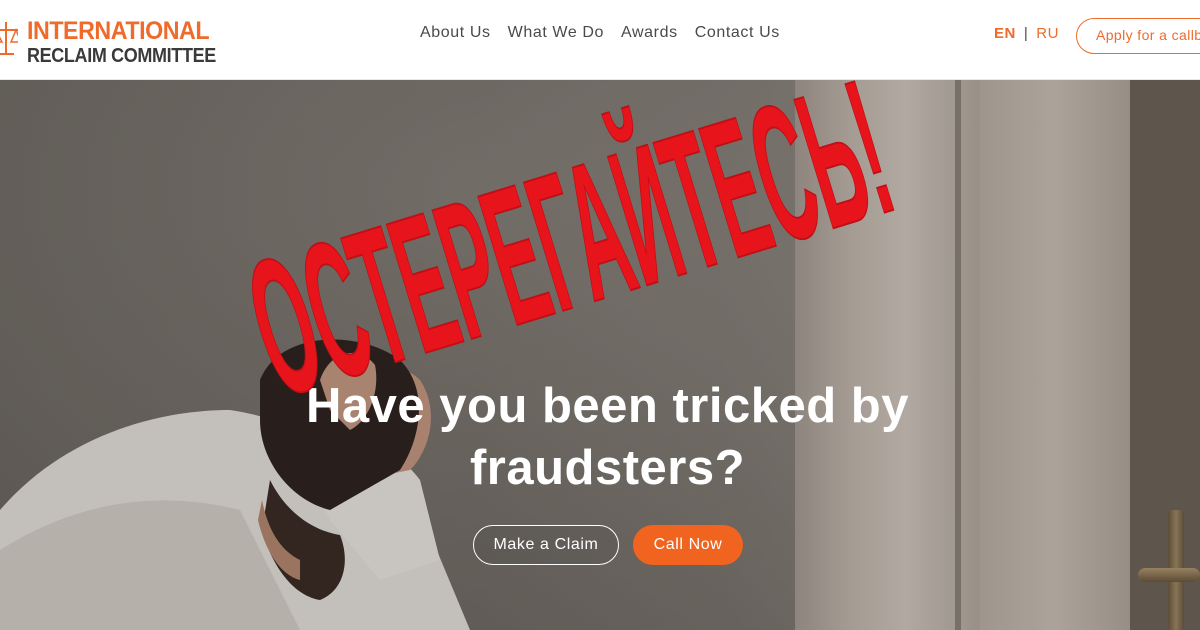 The image size is (1200, 630). Describe the element at coordinates (121, 56) in the screenshot. I see `logo-text-reclaim-committee: RECLAIM COMMITTEE` at that location.